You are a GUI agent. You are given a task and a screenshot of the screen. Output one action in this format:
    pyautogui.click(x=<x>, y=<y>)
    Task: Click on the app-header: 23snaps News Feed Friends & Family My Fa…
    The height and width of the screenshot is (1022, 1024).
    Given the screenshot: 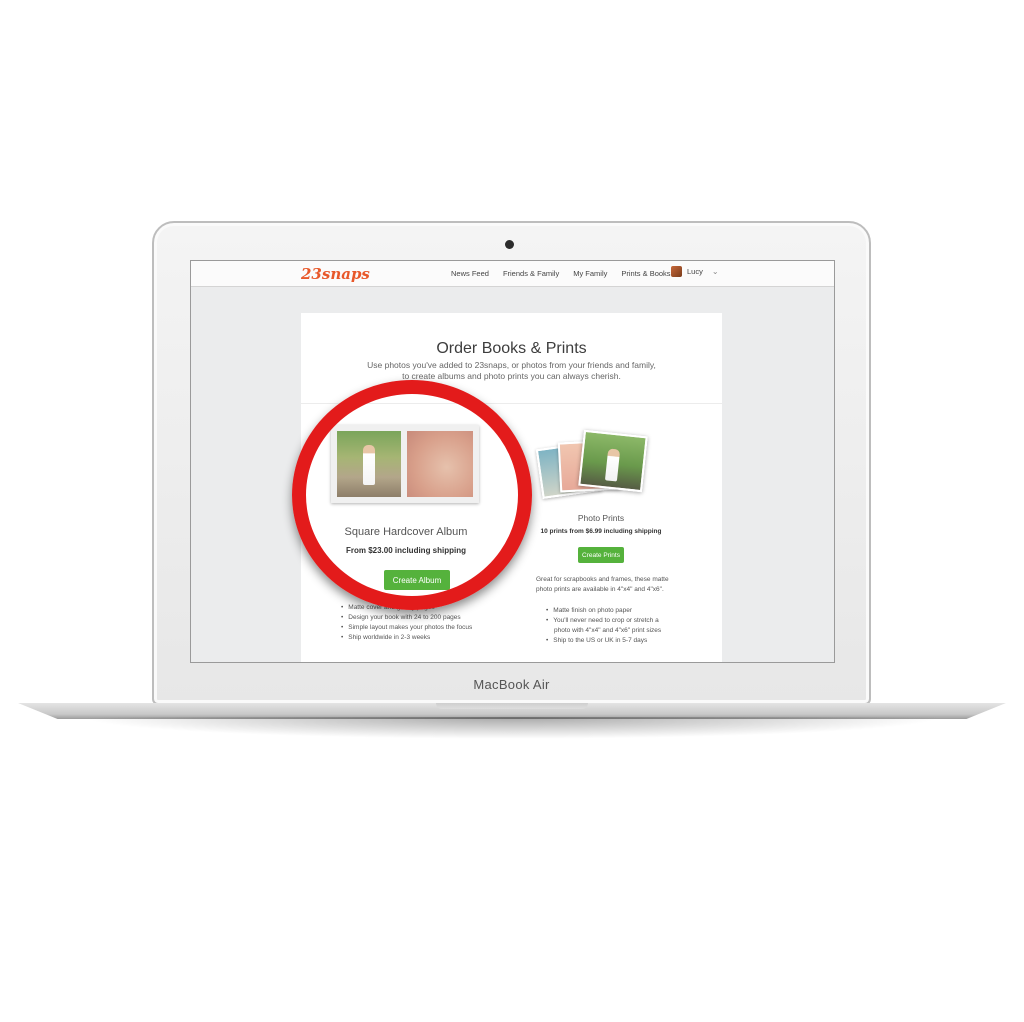 What is the action you would take?
    pyautogui.click(x=512, y=274)
    